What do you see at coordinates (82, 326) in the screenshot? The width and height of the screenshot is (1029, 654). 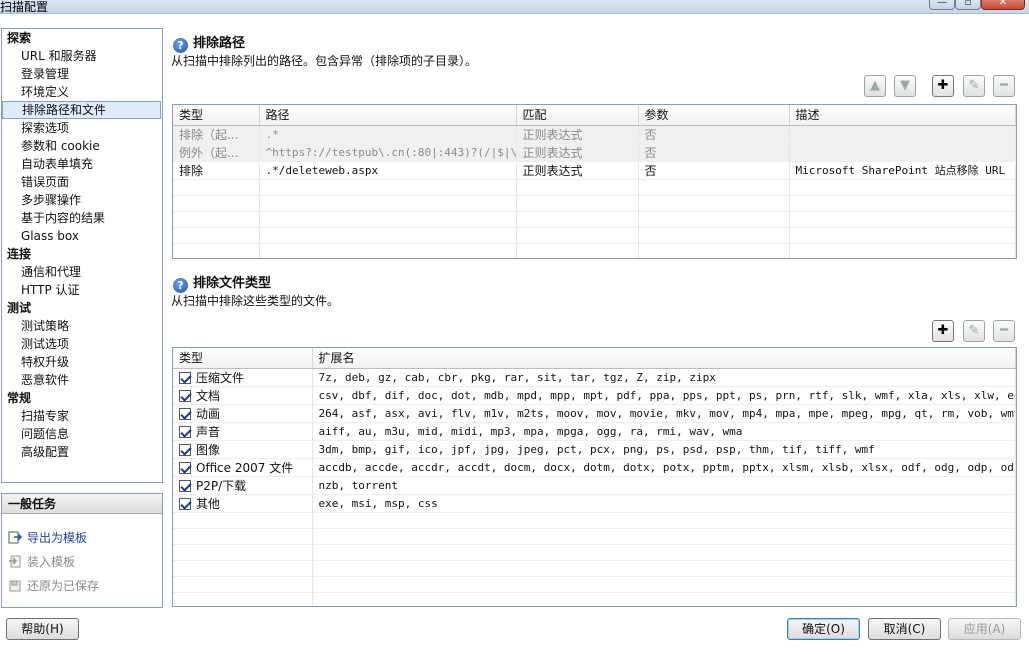 I see `nav-item-test-policy: 测试策略` at bounding box center [82, 326].